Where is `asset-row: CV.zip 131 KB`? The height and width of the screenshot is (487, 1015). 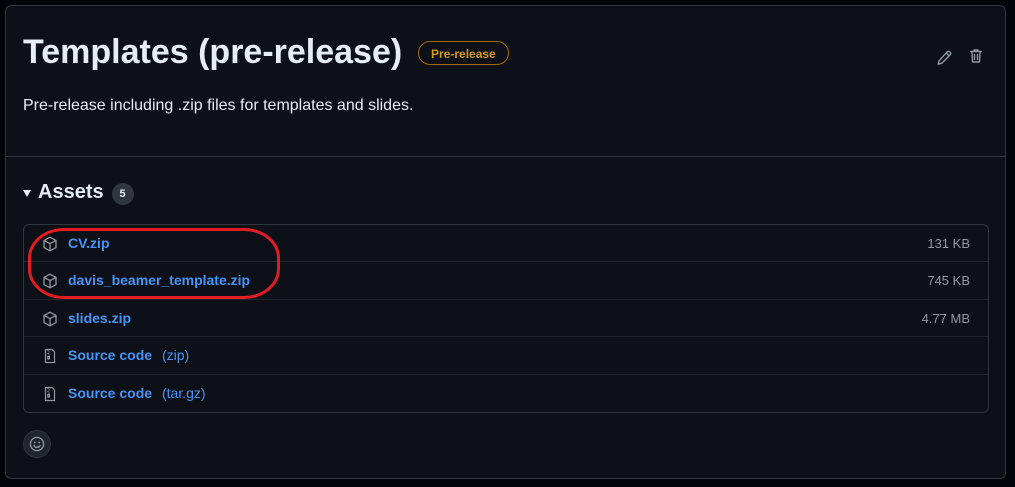
asset-row: CV.zip 131 KB is located at coordinates (506, 244).